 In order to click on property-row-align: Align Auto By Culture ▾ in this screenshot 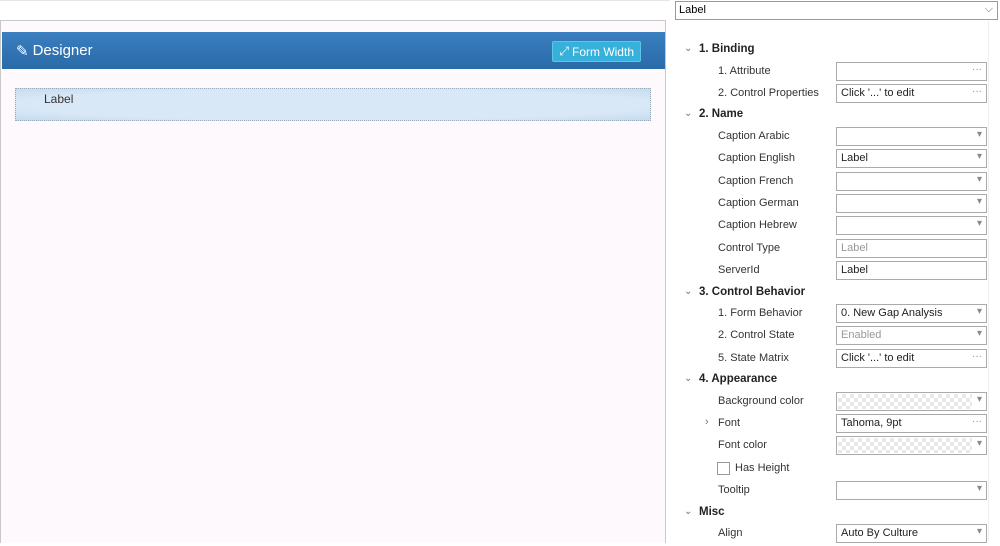, I will do `click(835, 534)`.